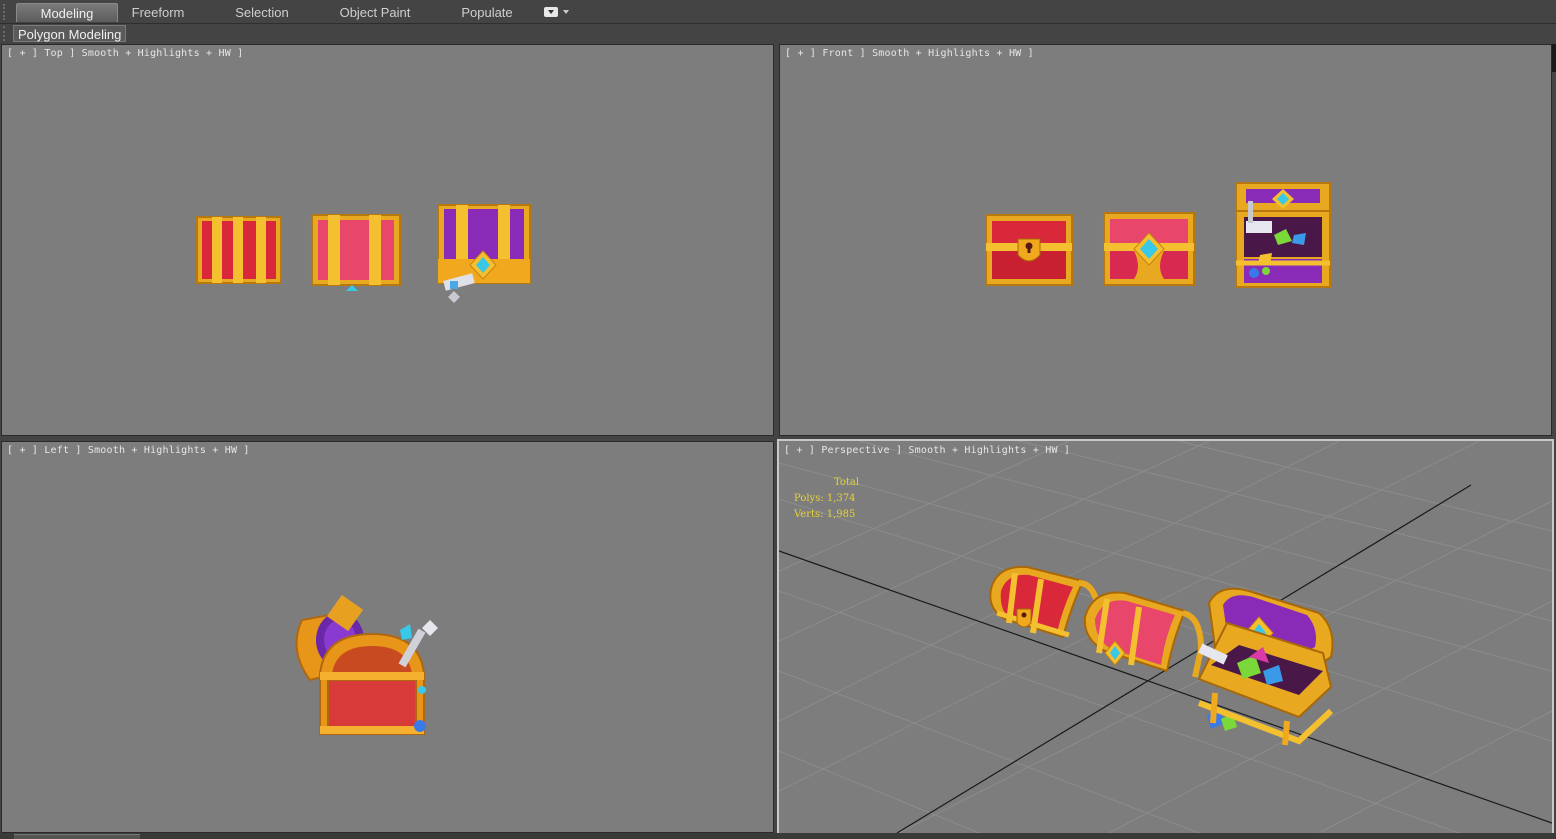  What do you see at coordinates (778, 33) in the screenshot?
I see `ribbon-panel-bar: Polygon Modeling` at bounding box center [778, 33].